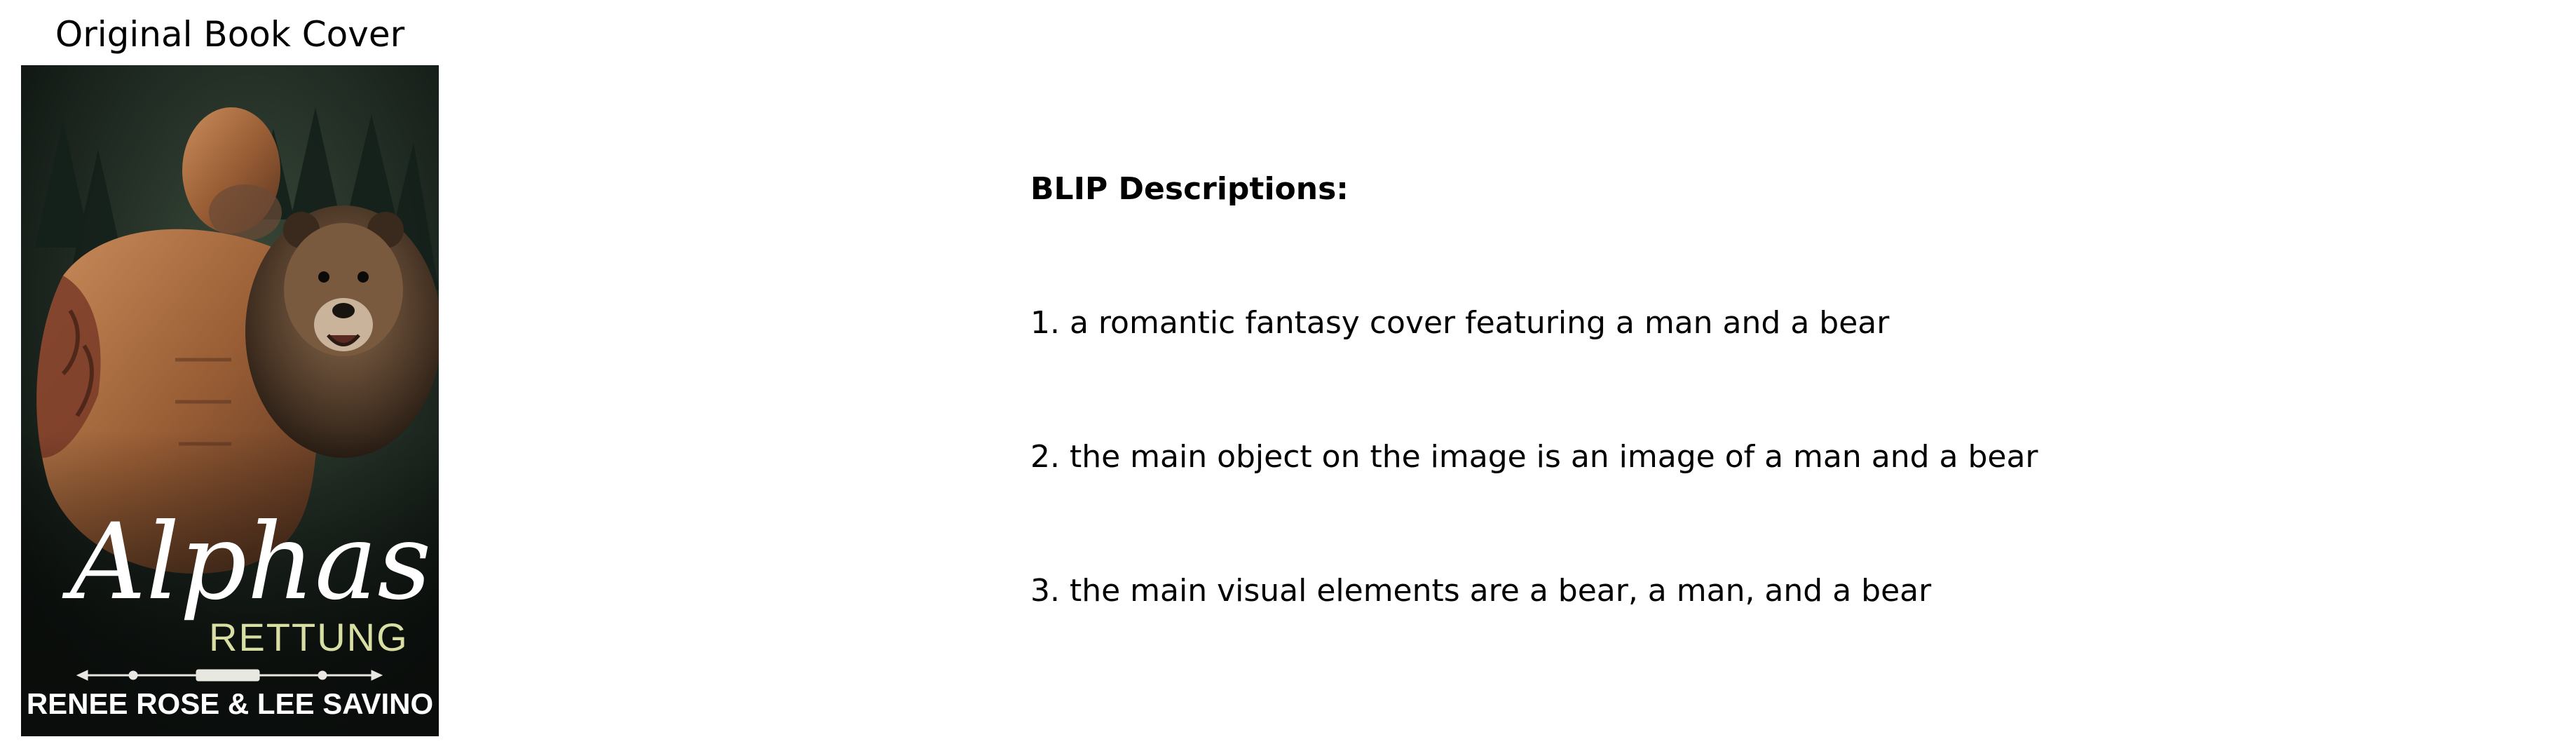  What do you see at coordinates (246, 562) in the screenshot?
I see `cover-title-script: Alphas` at bounding box center [246, 562].